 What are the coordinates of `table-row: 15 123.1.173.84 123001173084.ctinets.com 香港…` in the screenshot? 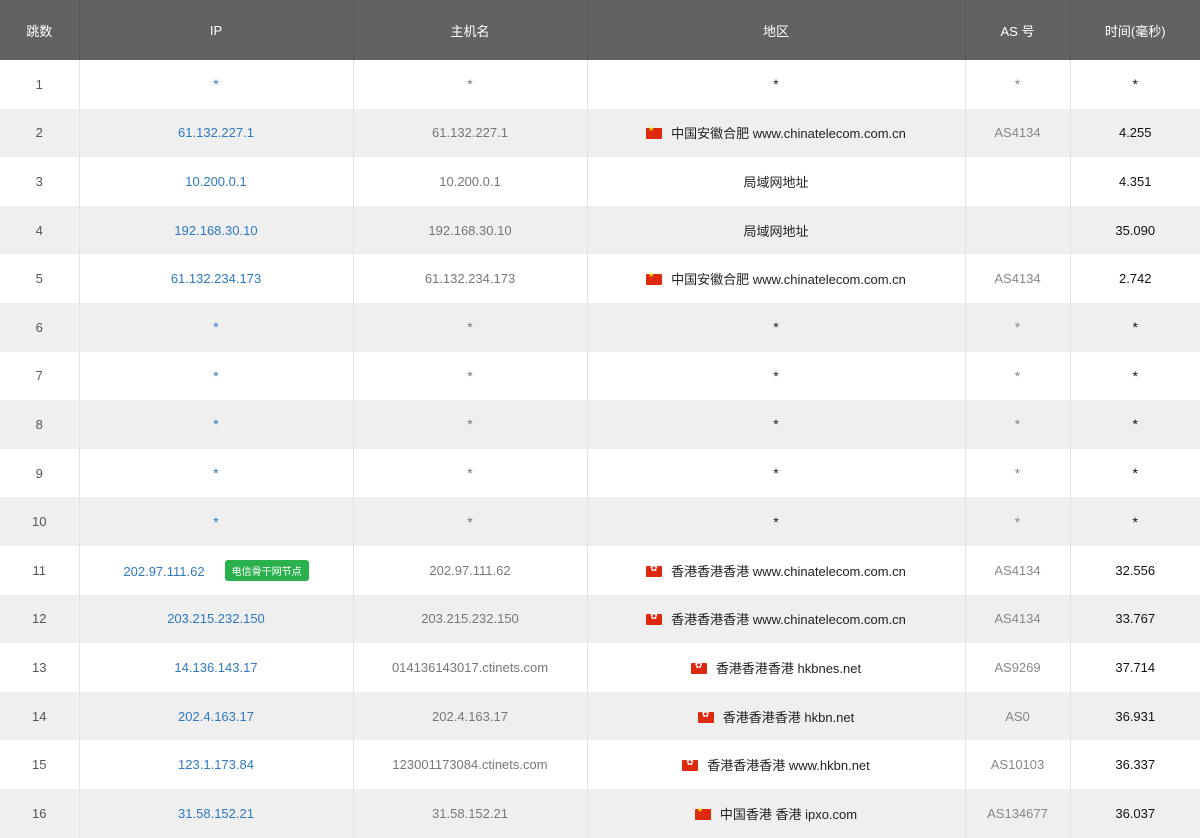 It's located at (600, 764).